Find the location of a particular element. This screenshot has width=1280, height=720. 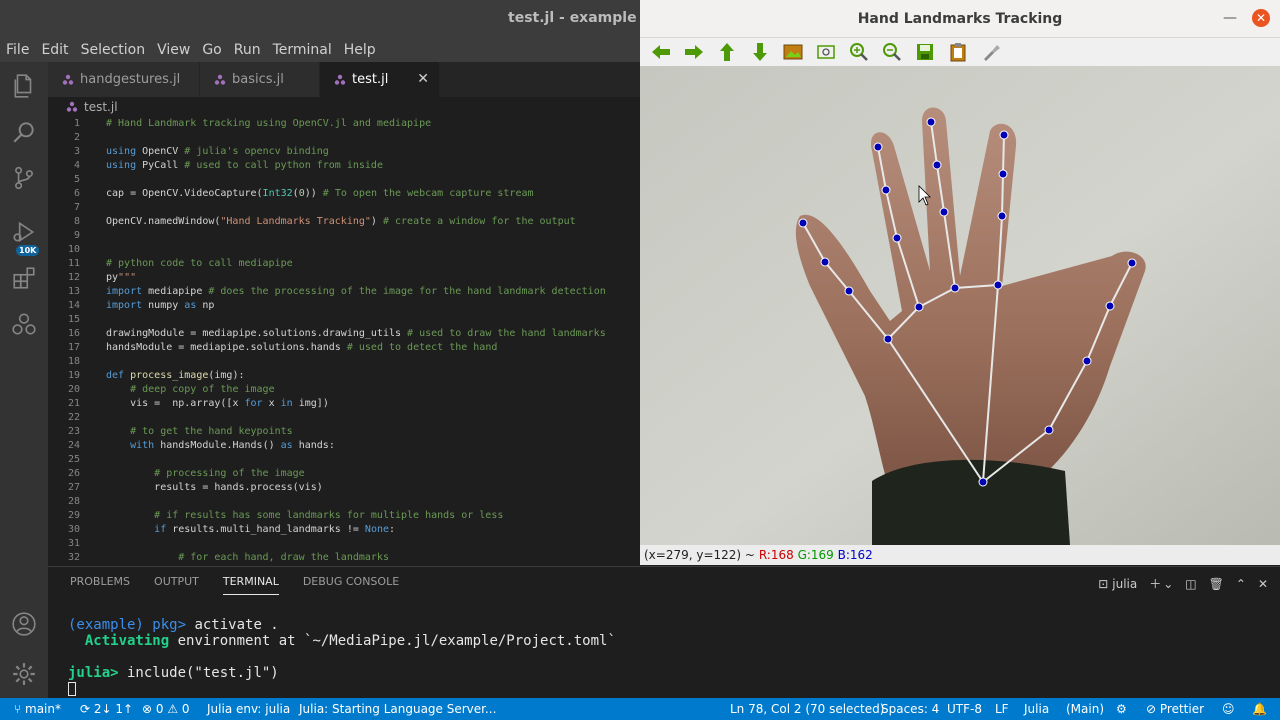

code-line: 26 # processing of the image is located at coordinates (344, 475).